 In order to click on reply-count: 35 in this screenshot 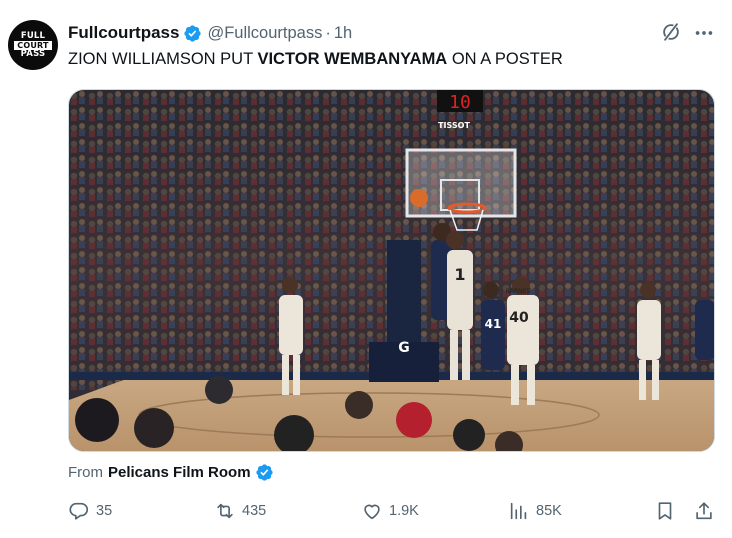, I will do `click(104, 511)`.